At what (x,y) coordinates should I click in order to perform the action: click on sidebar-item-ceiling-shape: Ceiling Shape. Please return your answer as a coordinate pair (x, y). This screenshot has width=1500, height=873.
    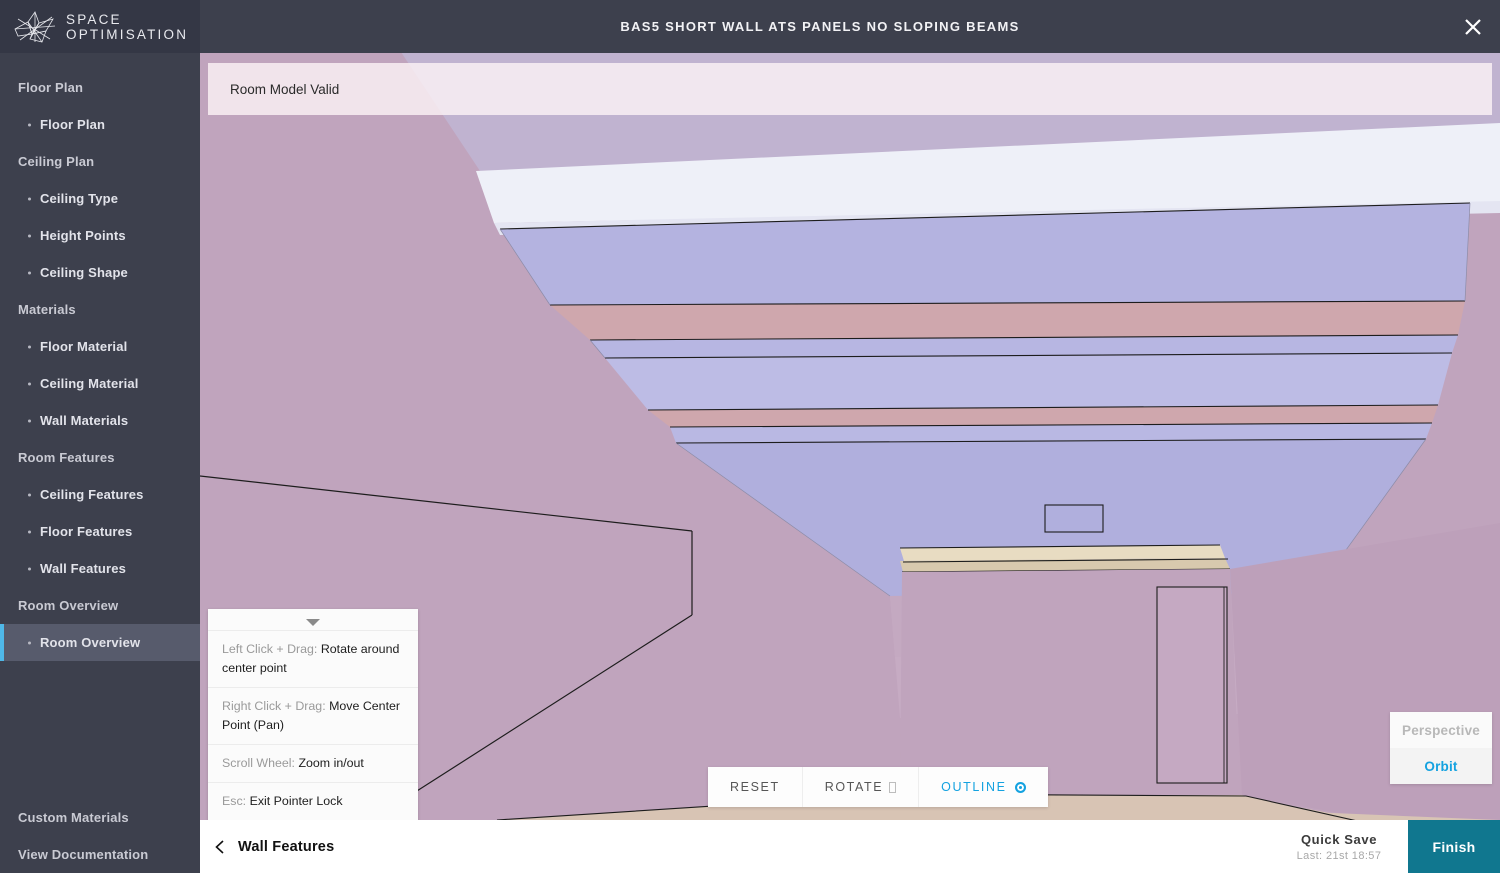
    Looking at the image, I should click on (100, 272).